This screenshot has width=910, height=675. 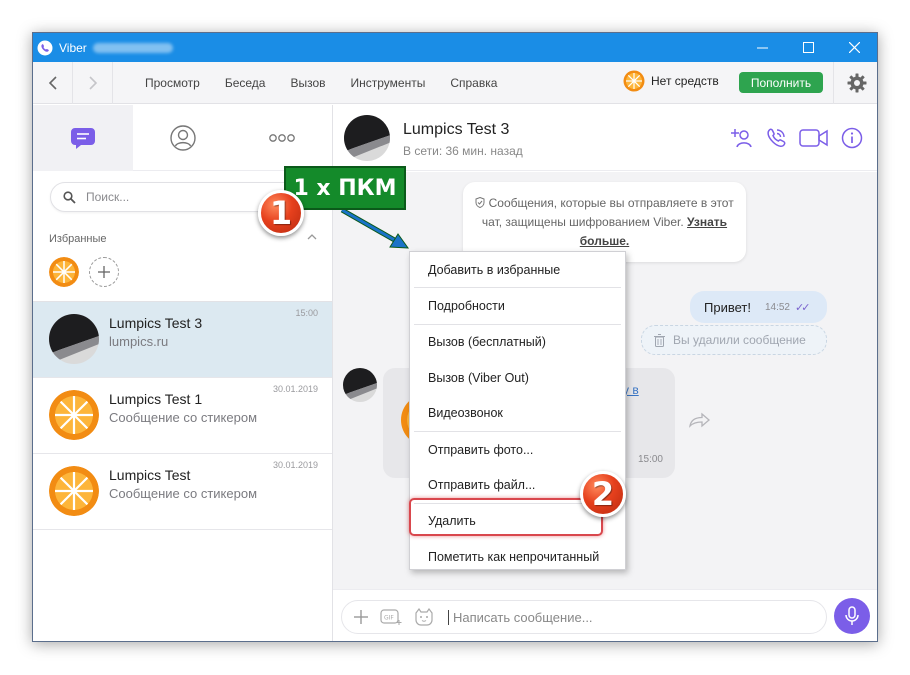 I want to click on menu-call: Вызов, so click(x=307, y=83).